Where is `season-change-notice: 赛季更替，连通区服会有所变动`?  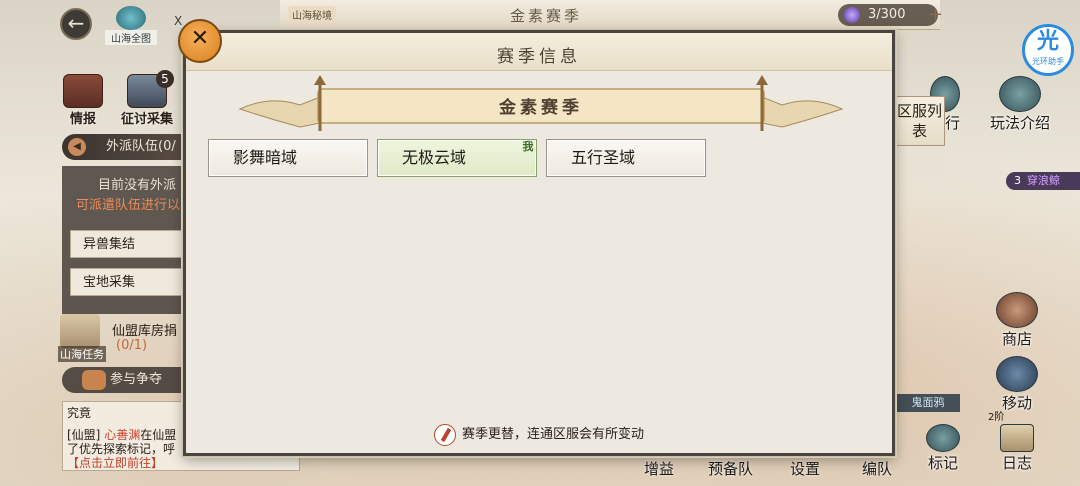
season-change-notice: 赛季更替，连通区服会有所变动 is located at coordinates (539, 434).